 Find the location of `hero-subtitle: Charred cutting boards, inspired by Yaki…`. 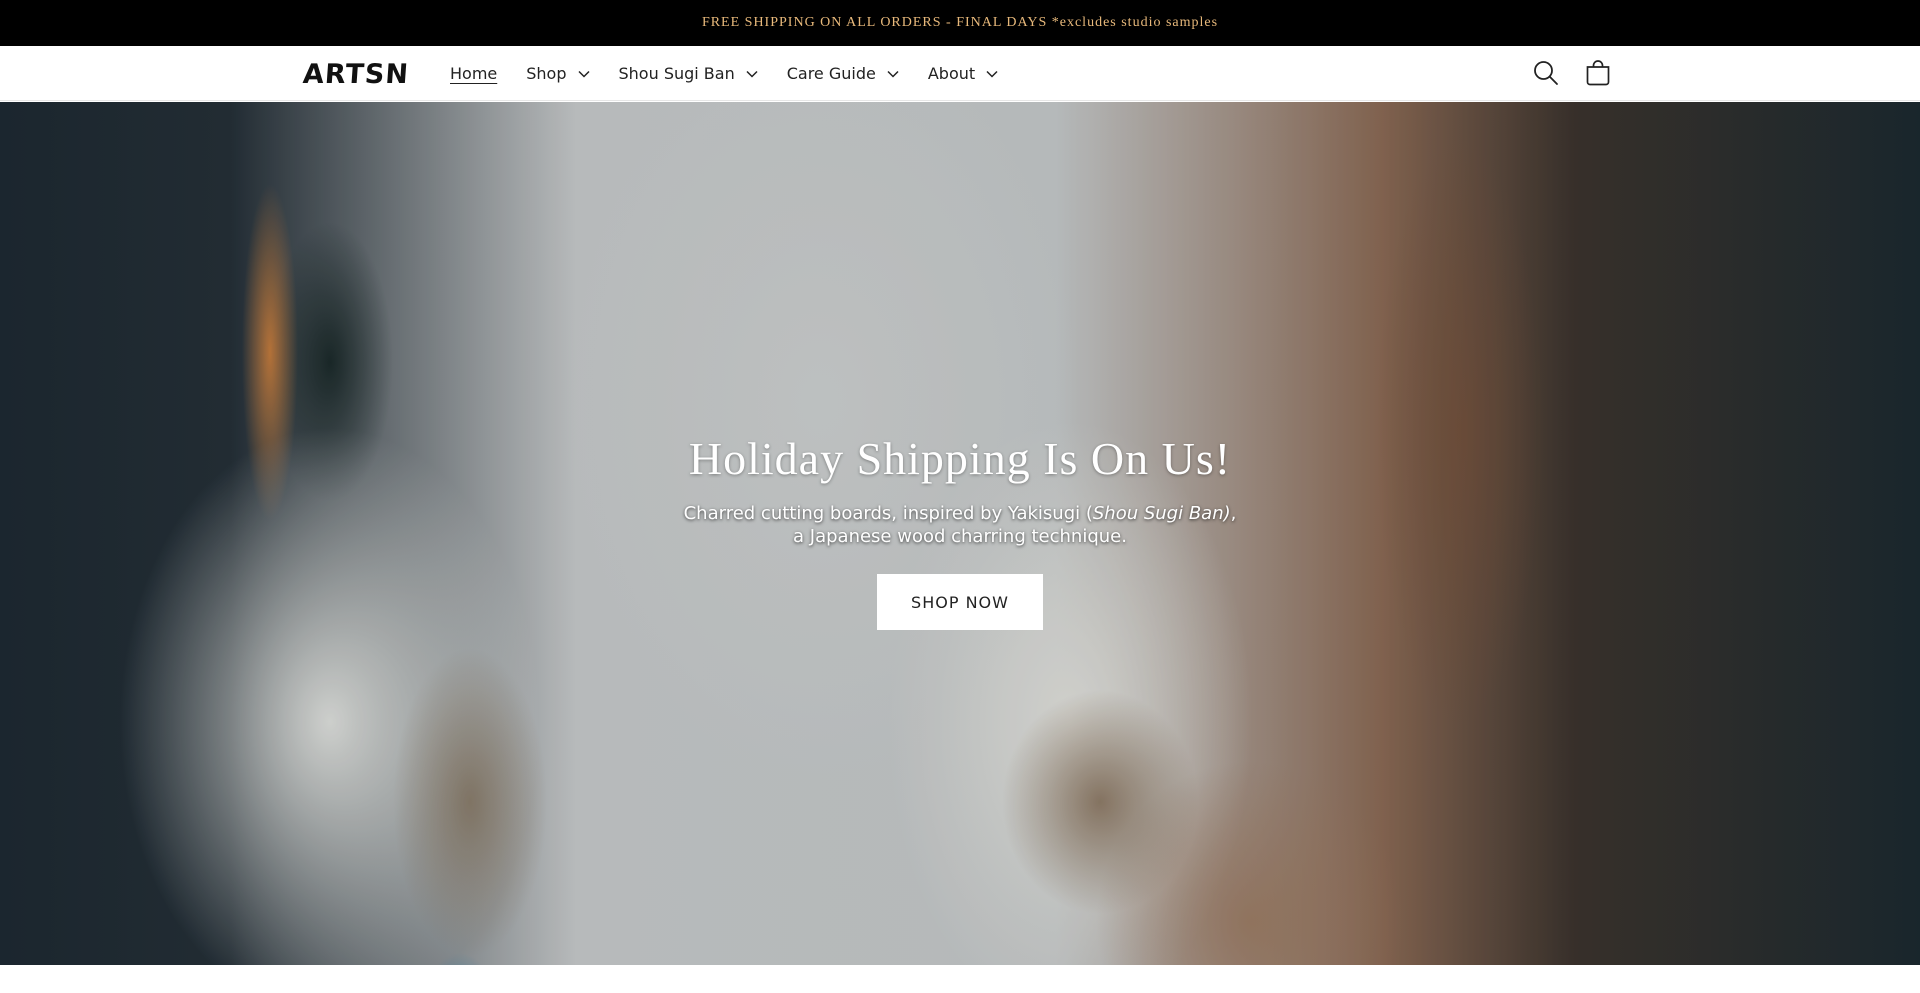

hero-subtitle: Charred cutting boards, inspired by Yaki… is located at coordinates (960, 525).